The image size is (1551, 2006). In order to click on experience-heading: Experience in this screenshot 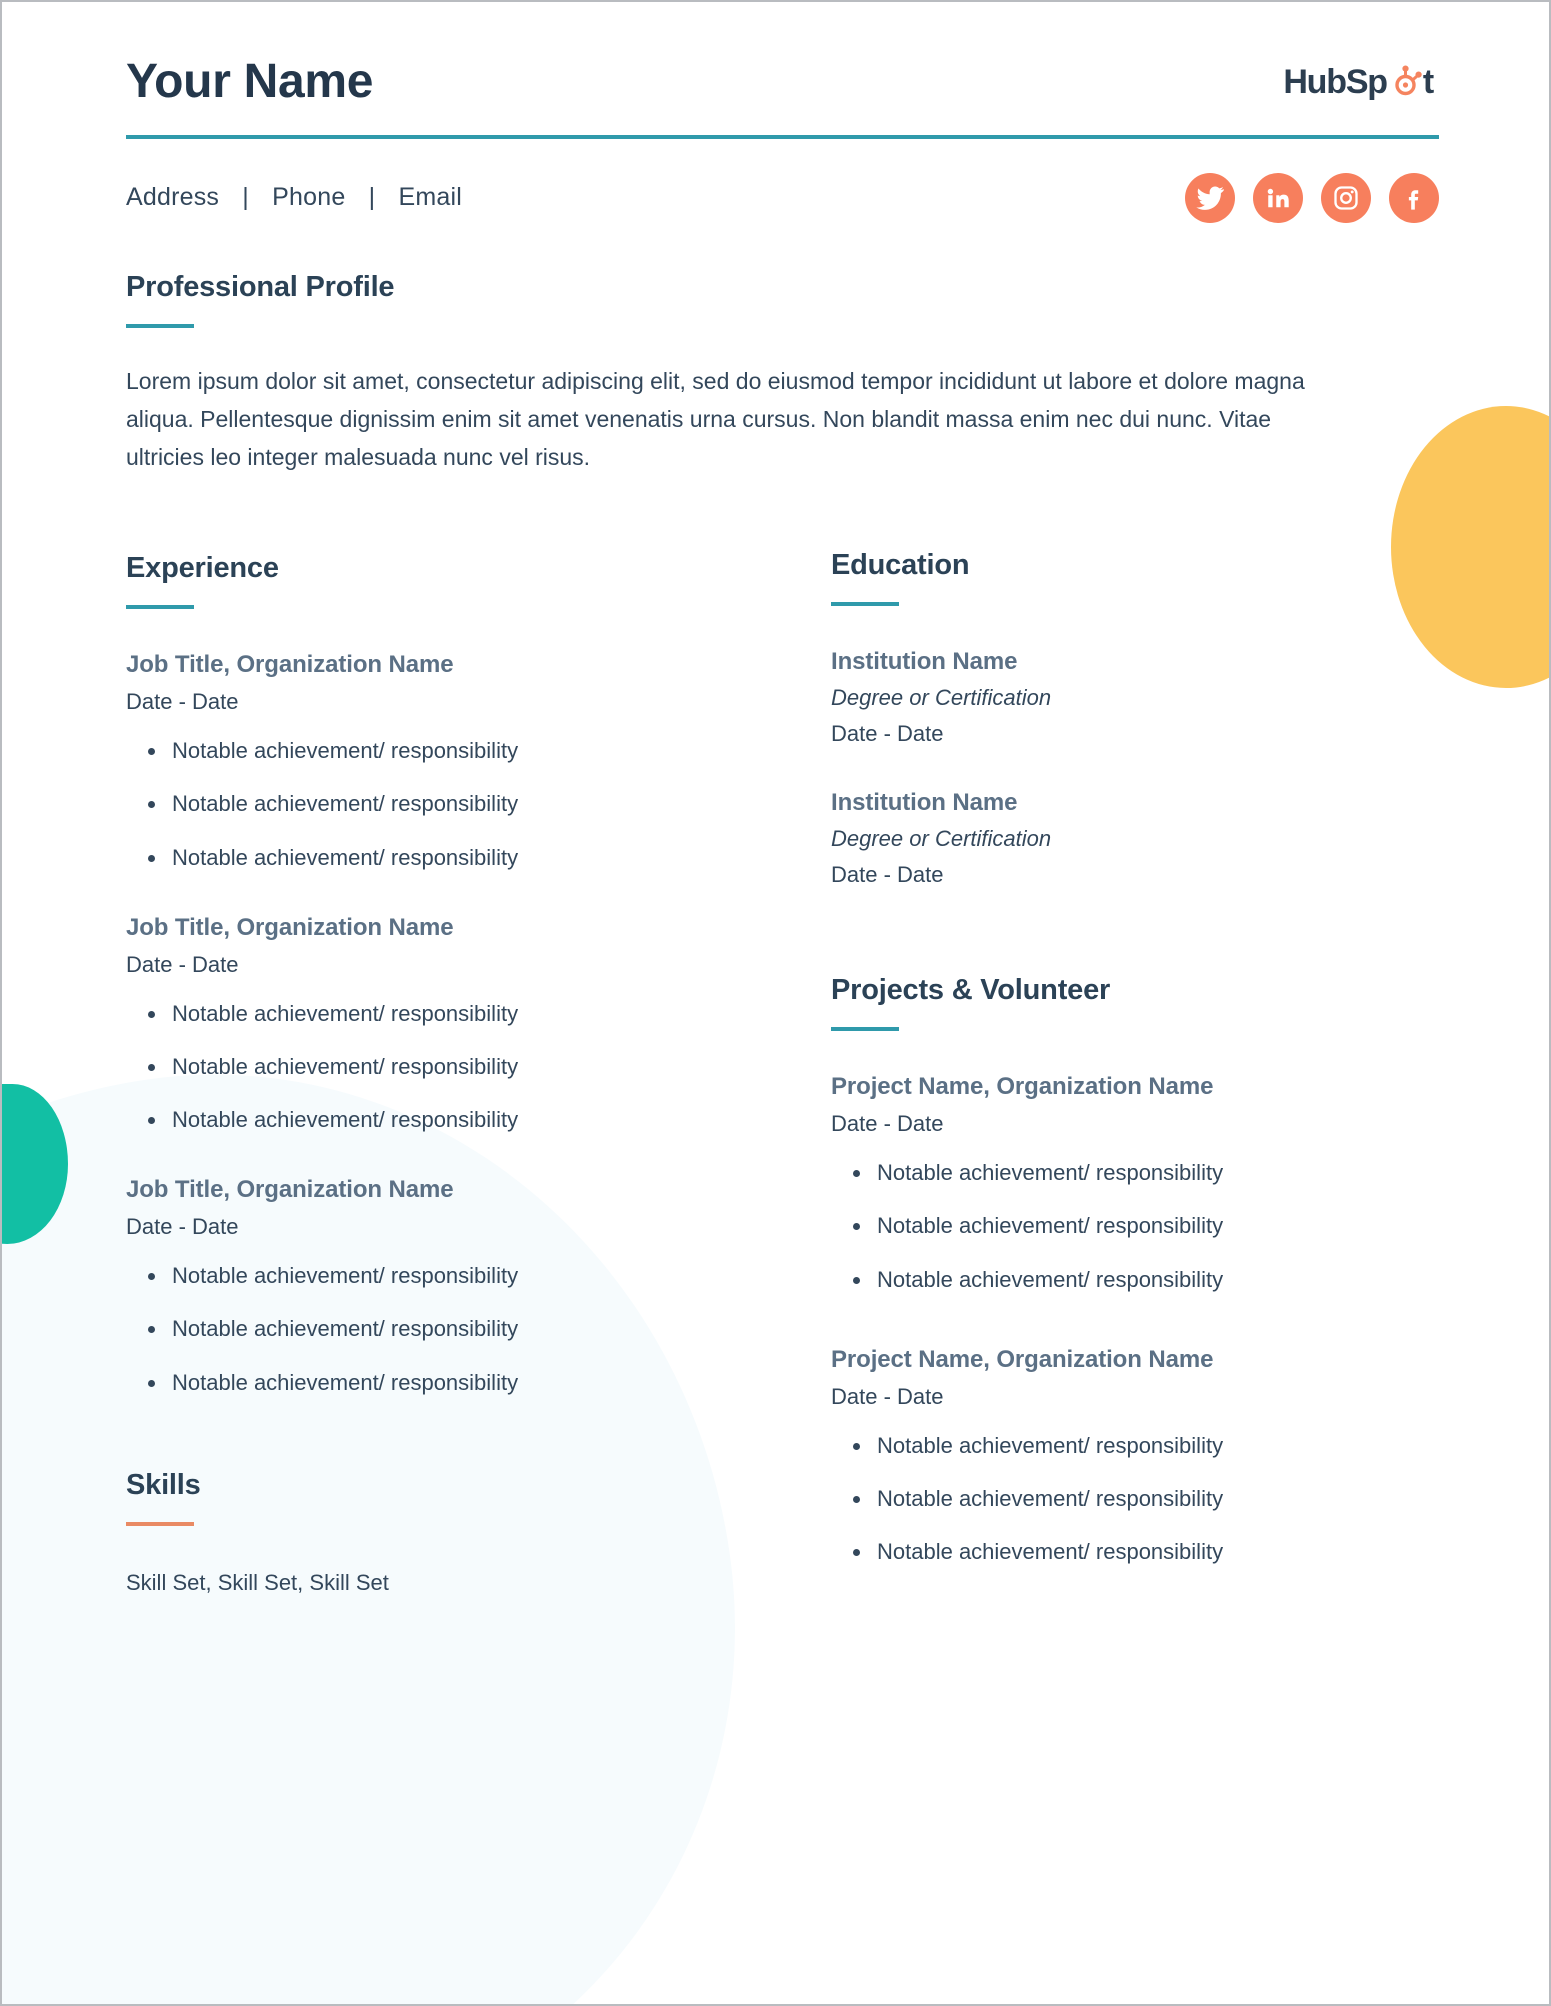, I will do `click(202, 568)`.